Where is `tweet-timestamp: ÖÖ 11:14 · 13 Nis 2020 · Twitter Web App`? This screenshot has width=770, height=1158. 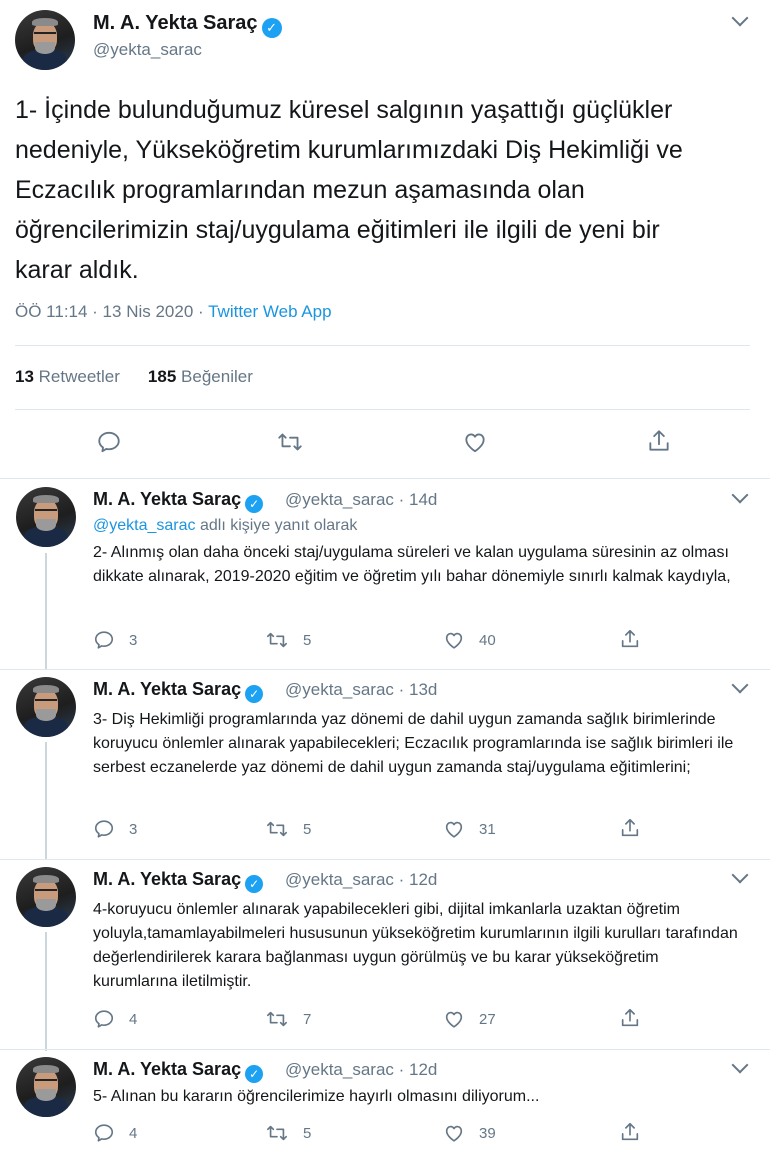 tweet-timestamp: ÖÖ 11:14 · 13 Nis 2020 · Twitter Web App is located at coordinates (173, 312).